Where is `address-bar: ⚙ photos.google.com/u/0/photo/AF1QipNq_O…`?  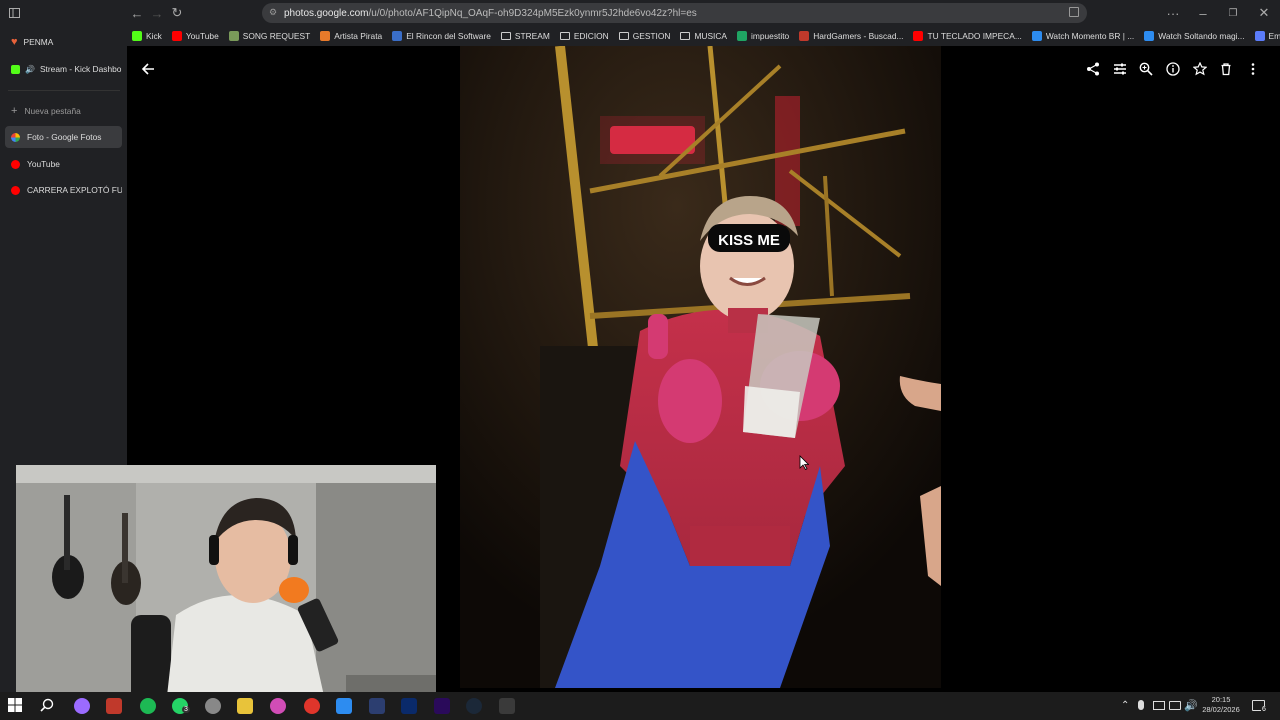
address-bar: ⚙ photos.google.com/u/0/photo/AF1QipNq_O… is located at coordinates (674, 13).